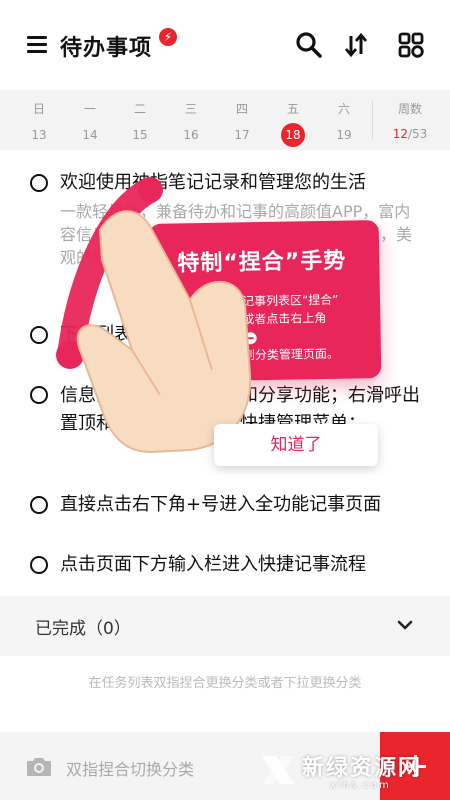 The width and height of the screenshot is (450, 800). Describe the element at coordinates (296, 445) in the screenshot. I see `got-it-button: 知道了` at that location.